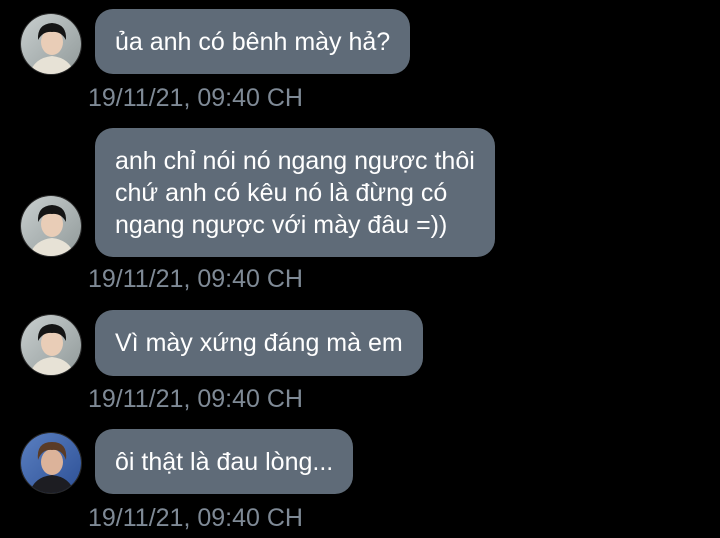  I want to click on message-text: ủa anh có bênh mày hả?, so click(253, 41).